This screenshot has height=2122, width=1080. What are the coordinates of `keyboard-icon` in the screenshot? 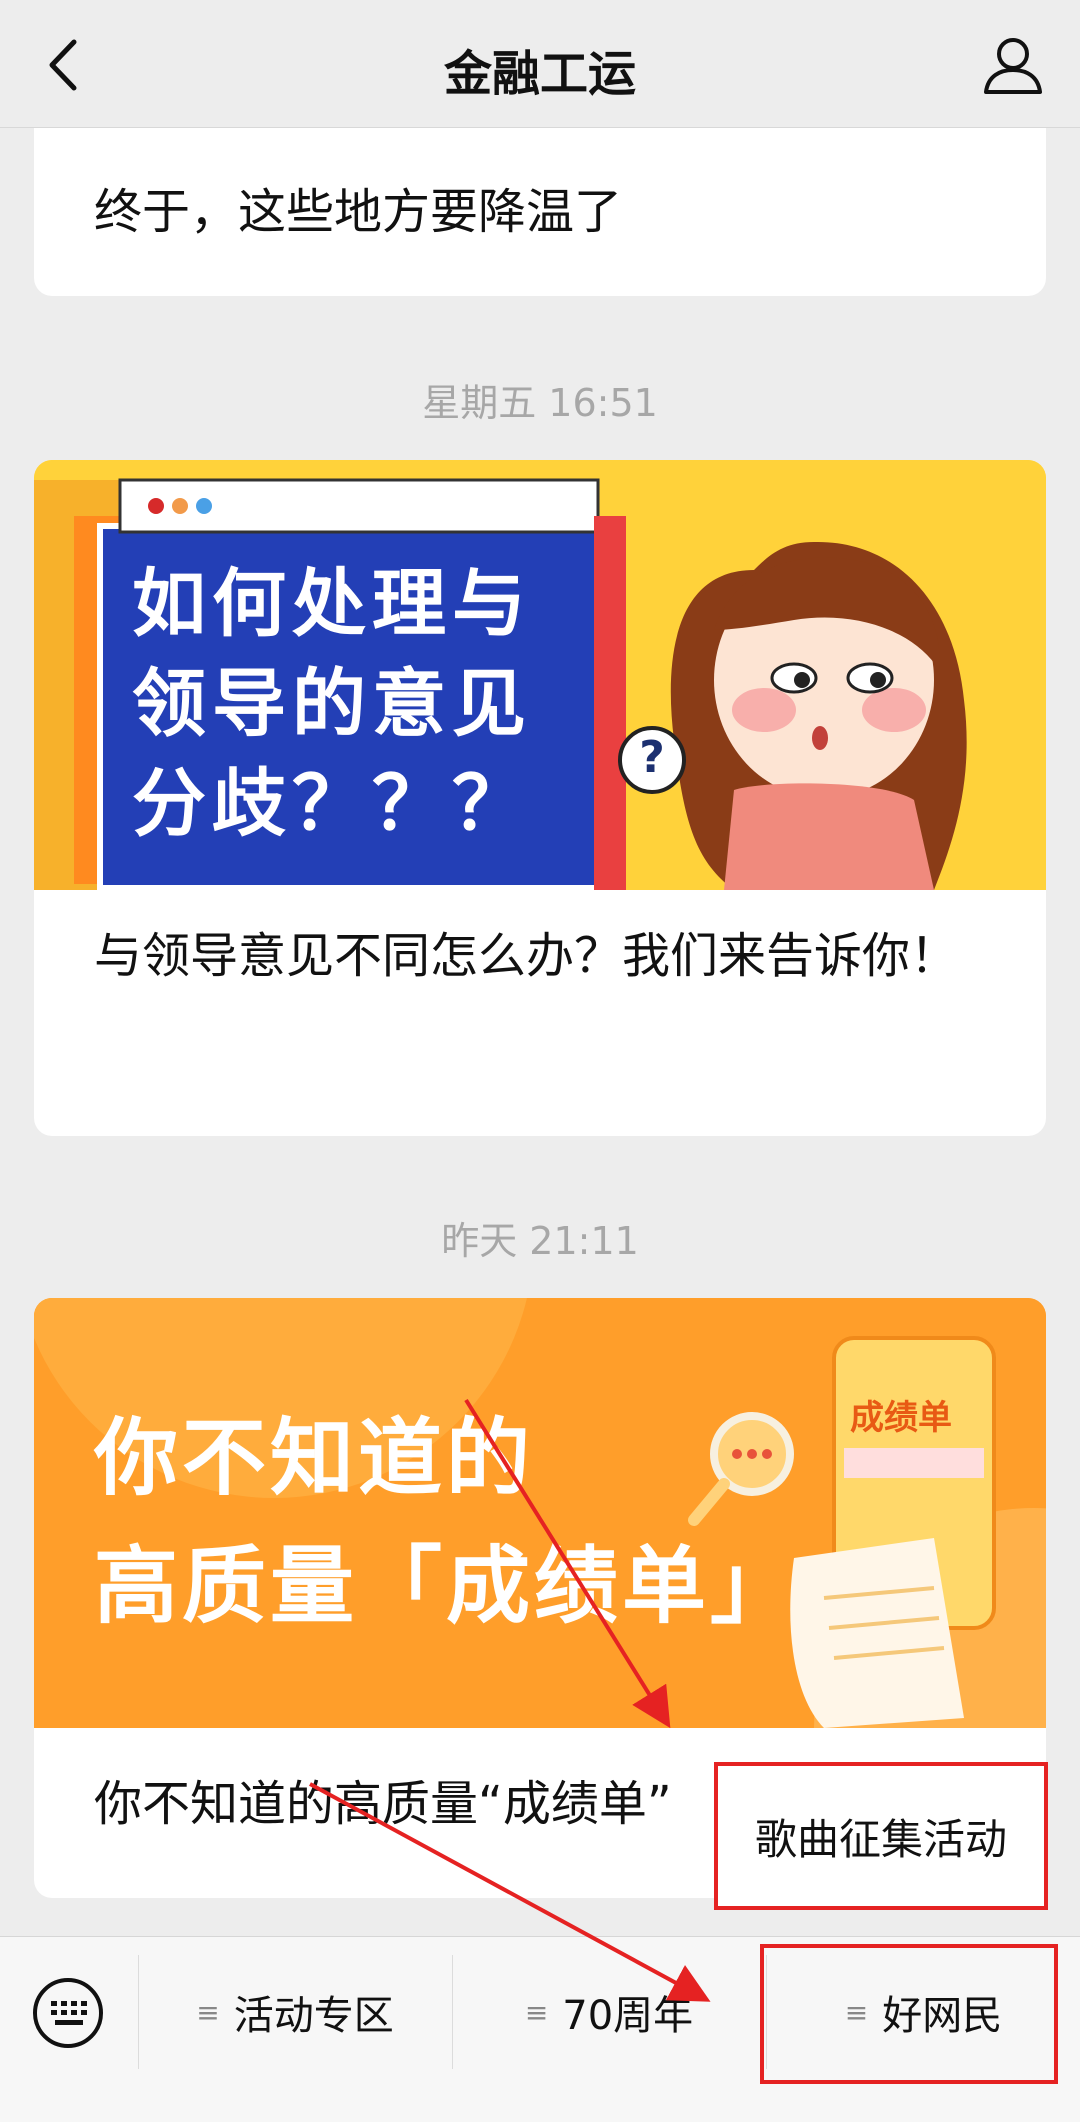 It's located at (68, 2013).